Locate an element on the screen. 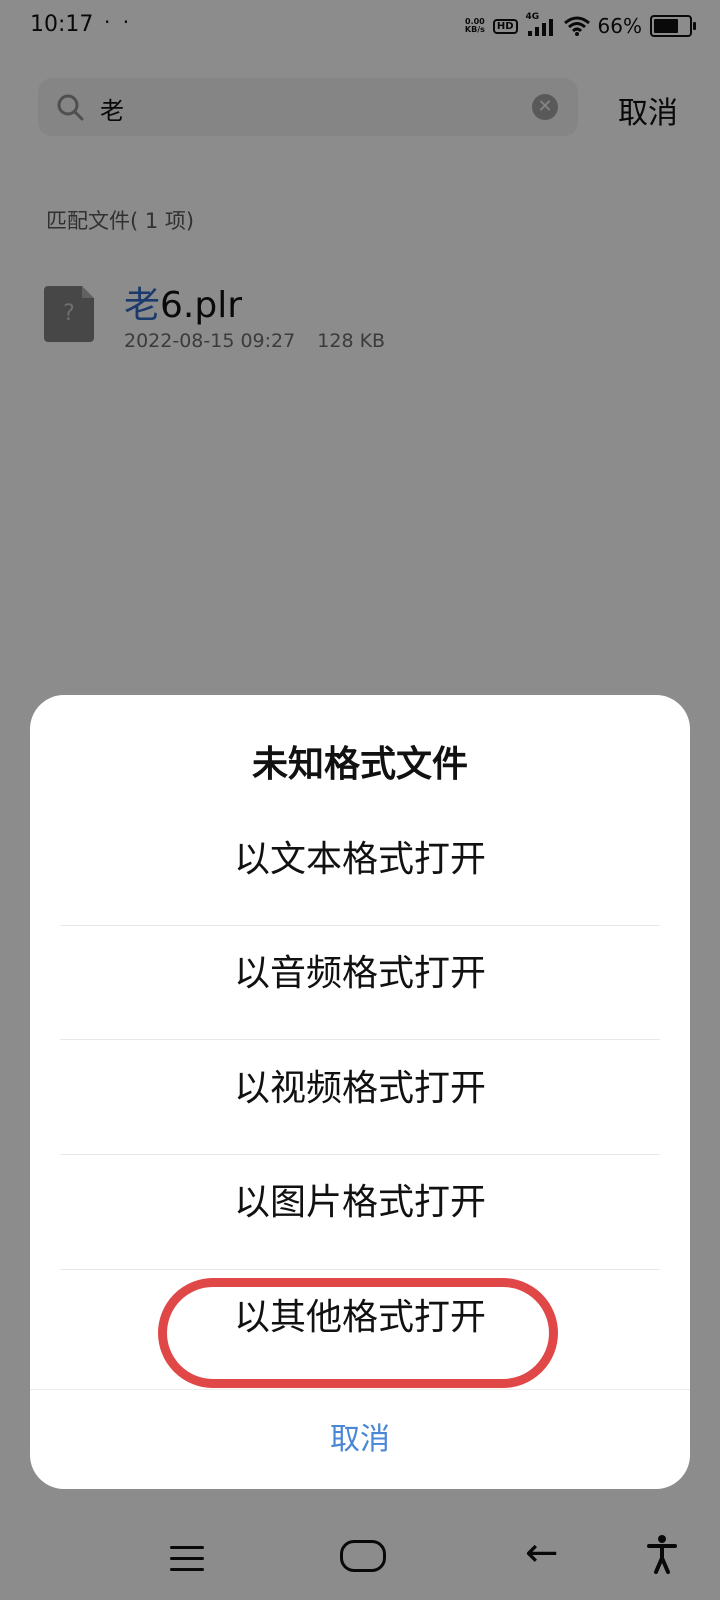  dialog-title: 未知格式文件 is located at coordinates (359, 764).